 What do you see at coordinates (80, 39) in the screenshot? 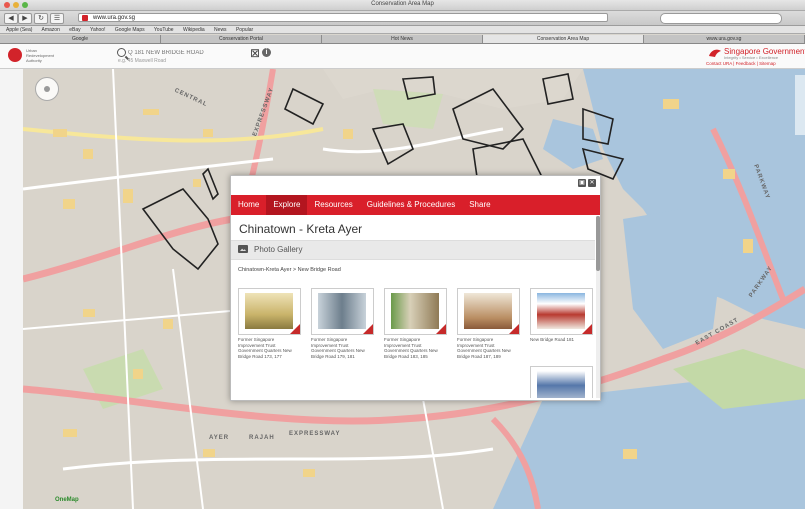
I see `browser-tab: Google` at bounding box center [80, 39].